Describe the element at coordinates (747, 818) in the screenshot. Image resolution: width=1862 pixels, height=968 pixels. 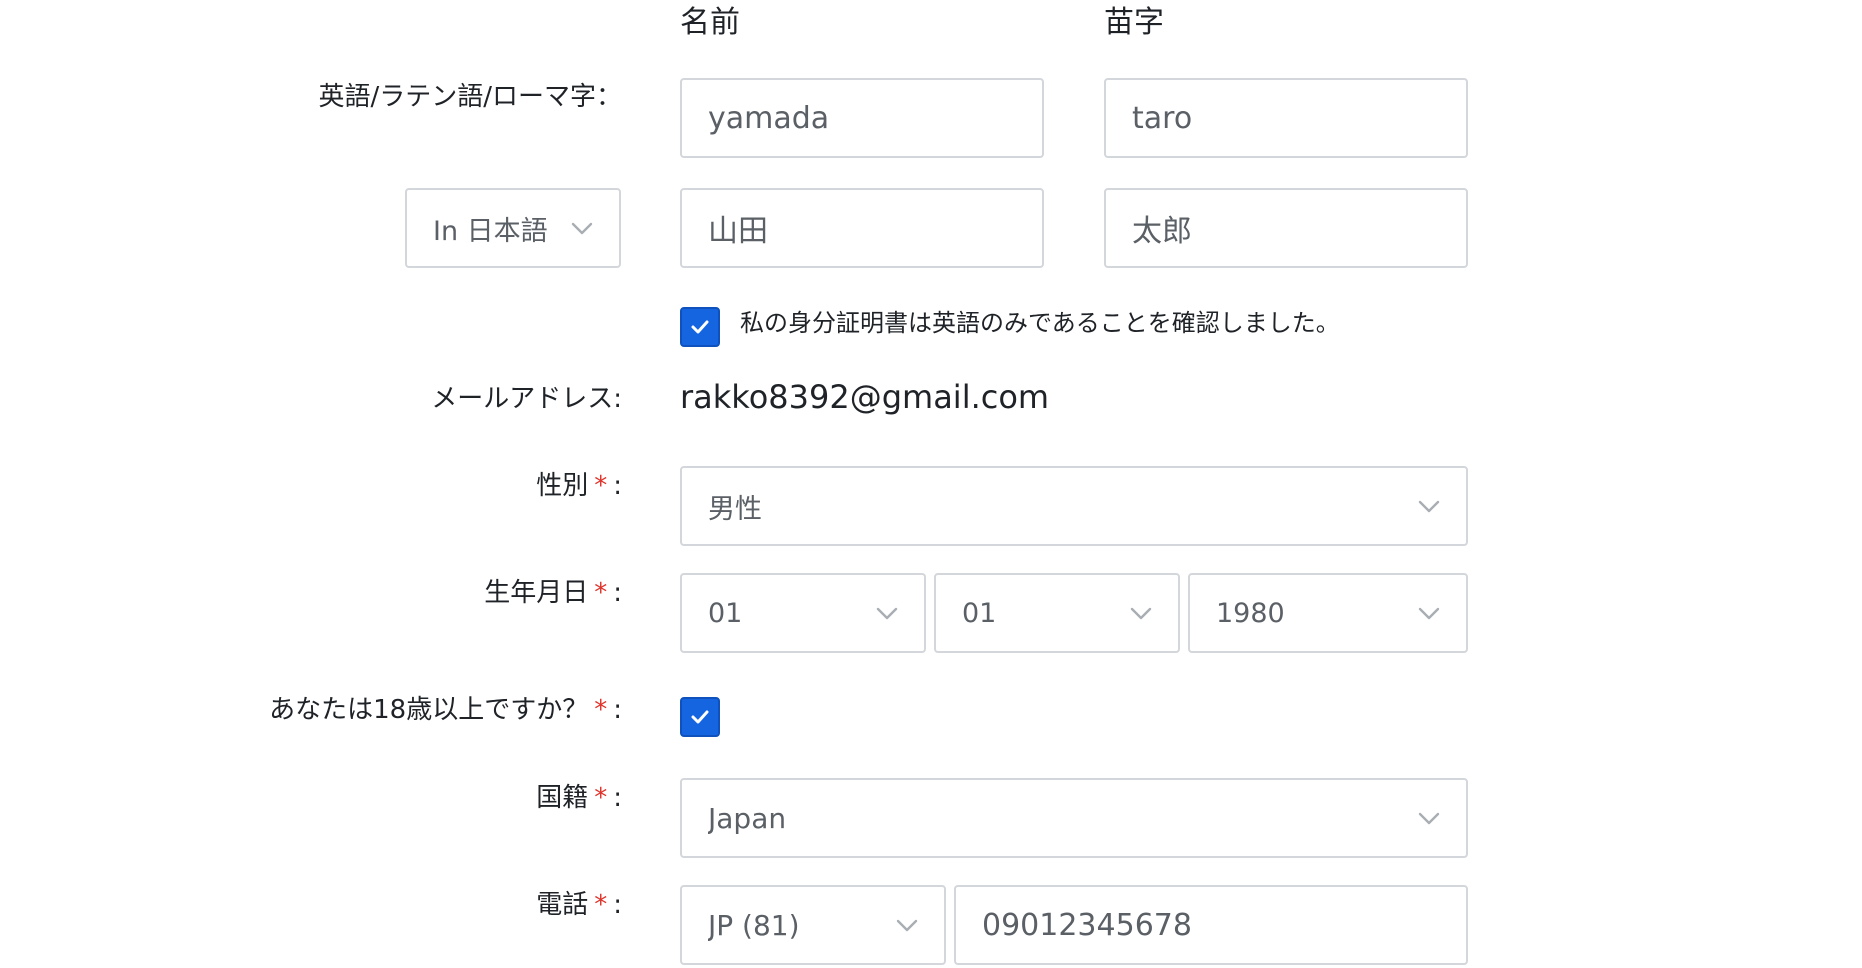
I see `nationality-value: Japan` at that location.